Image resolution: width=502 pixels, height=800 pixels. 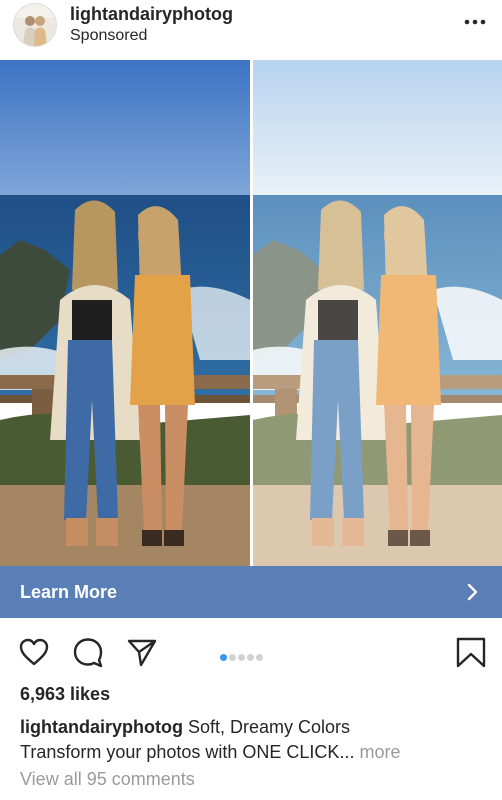 I want to click on carousel-indicator, so click(x=255, y=654).